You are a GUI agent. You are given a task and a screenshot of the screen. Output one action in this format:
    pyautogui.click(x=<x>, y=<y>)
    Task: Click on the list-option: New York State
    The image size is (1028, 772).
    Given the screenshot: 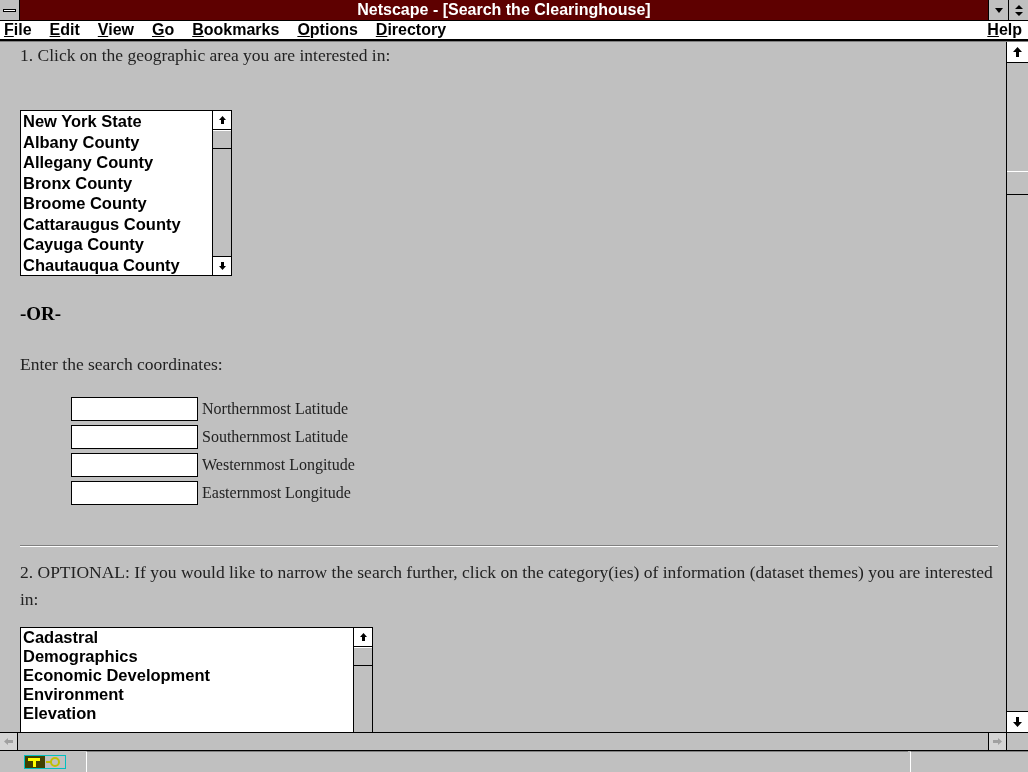 What is the action you would take?
    pyautogui.click(x=117, y=121)
    